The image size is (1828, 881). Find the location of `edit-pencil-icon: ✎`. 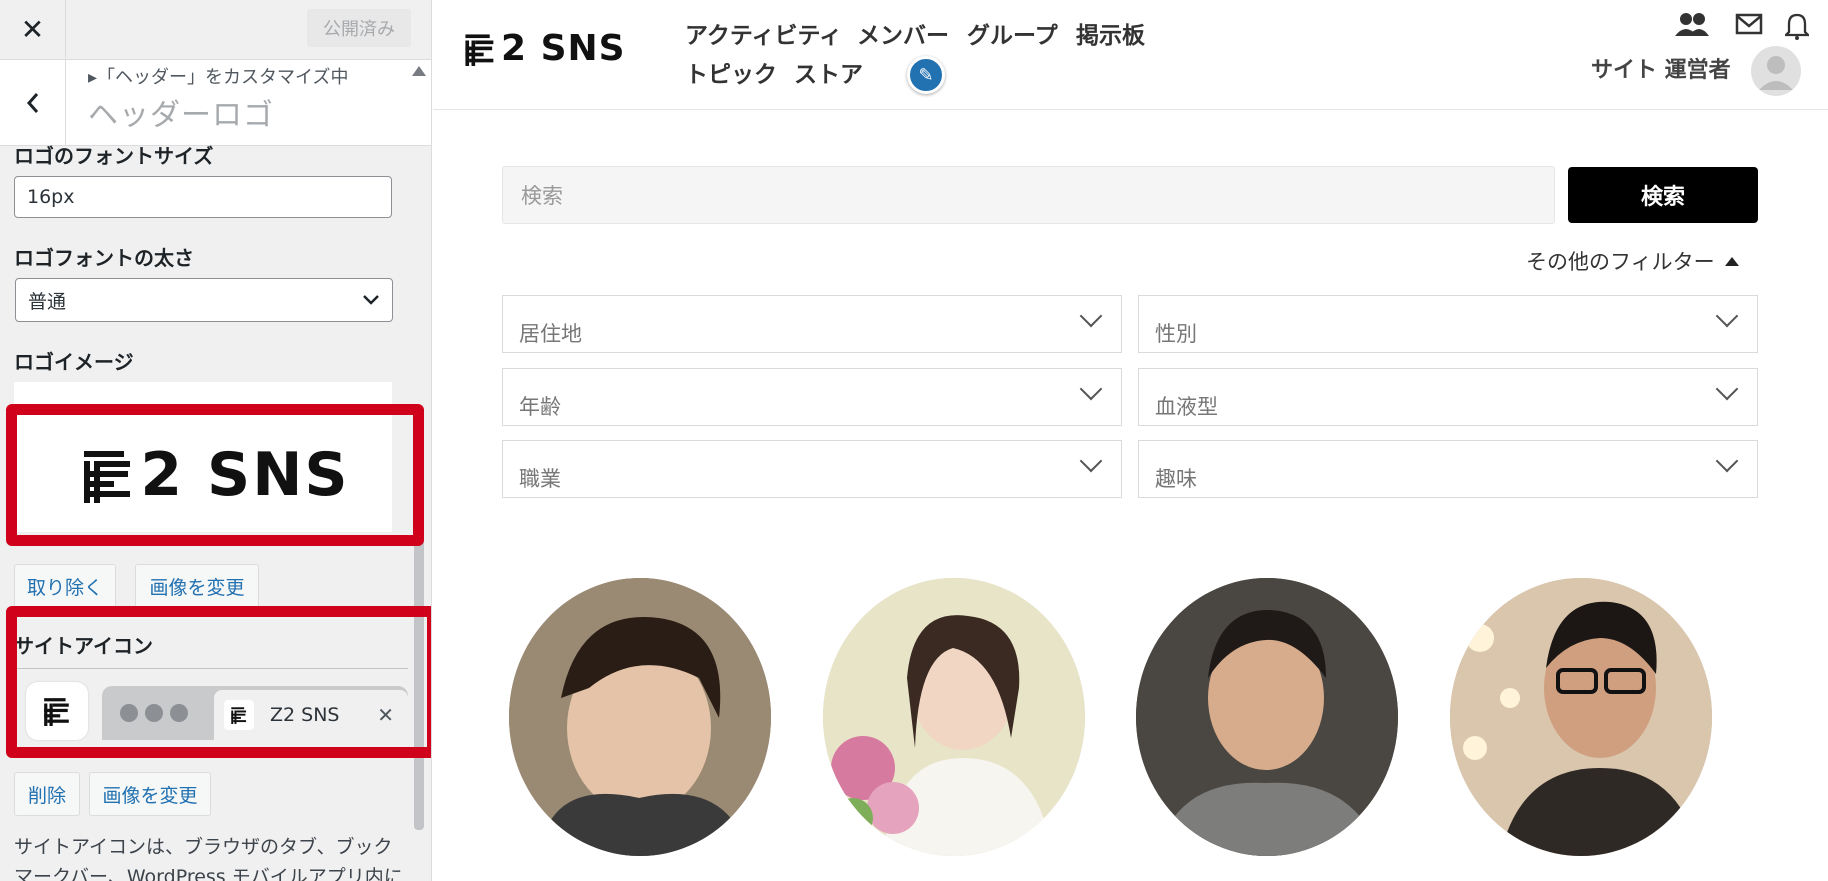

edit-pencil-icon: ✎ is located at coordinates (926, 75).